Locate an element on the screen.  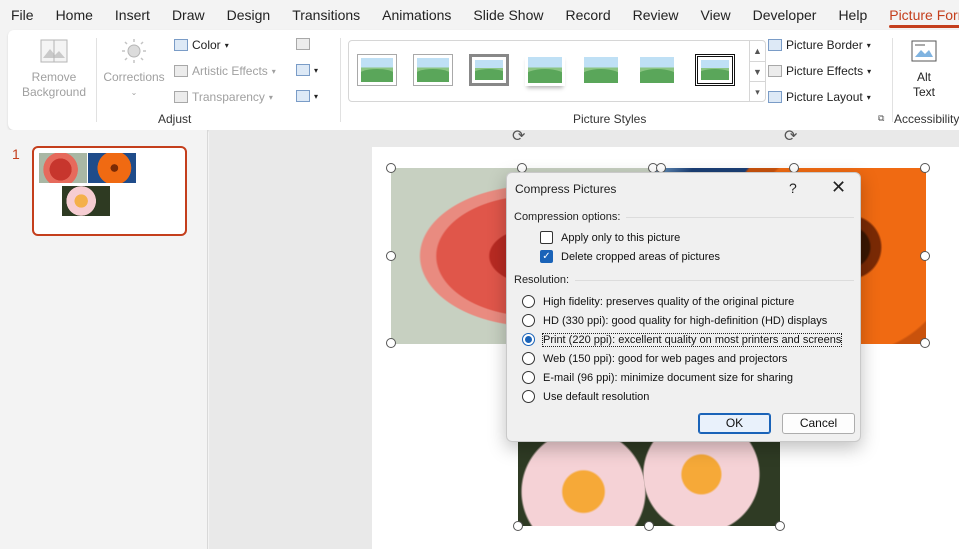
color-button: Color ▾ is located at coordinates (201, 45).